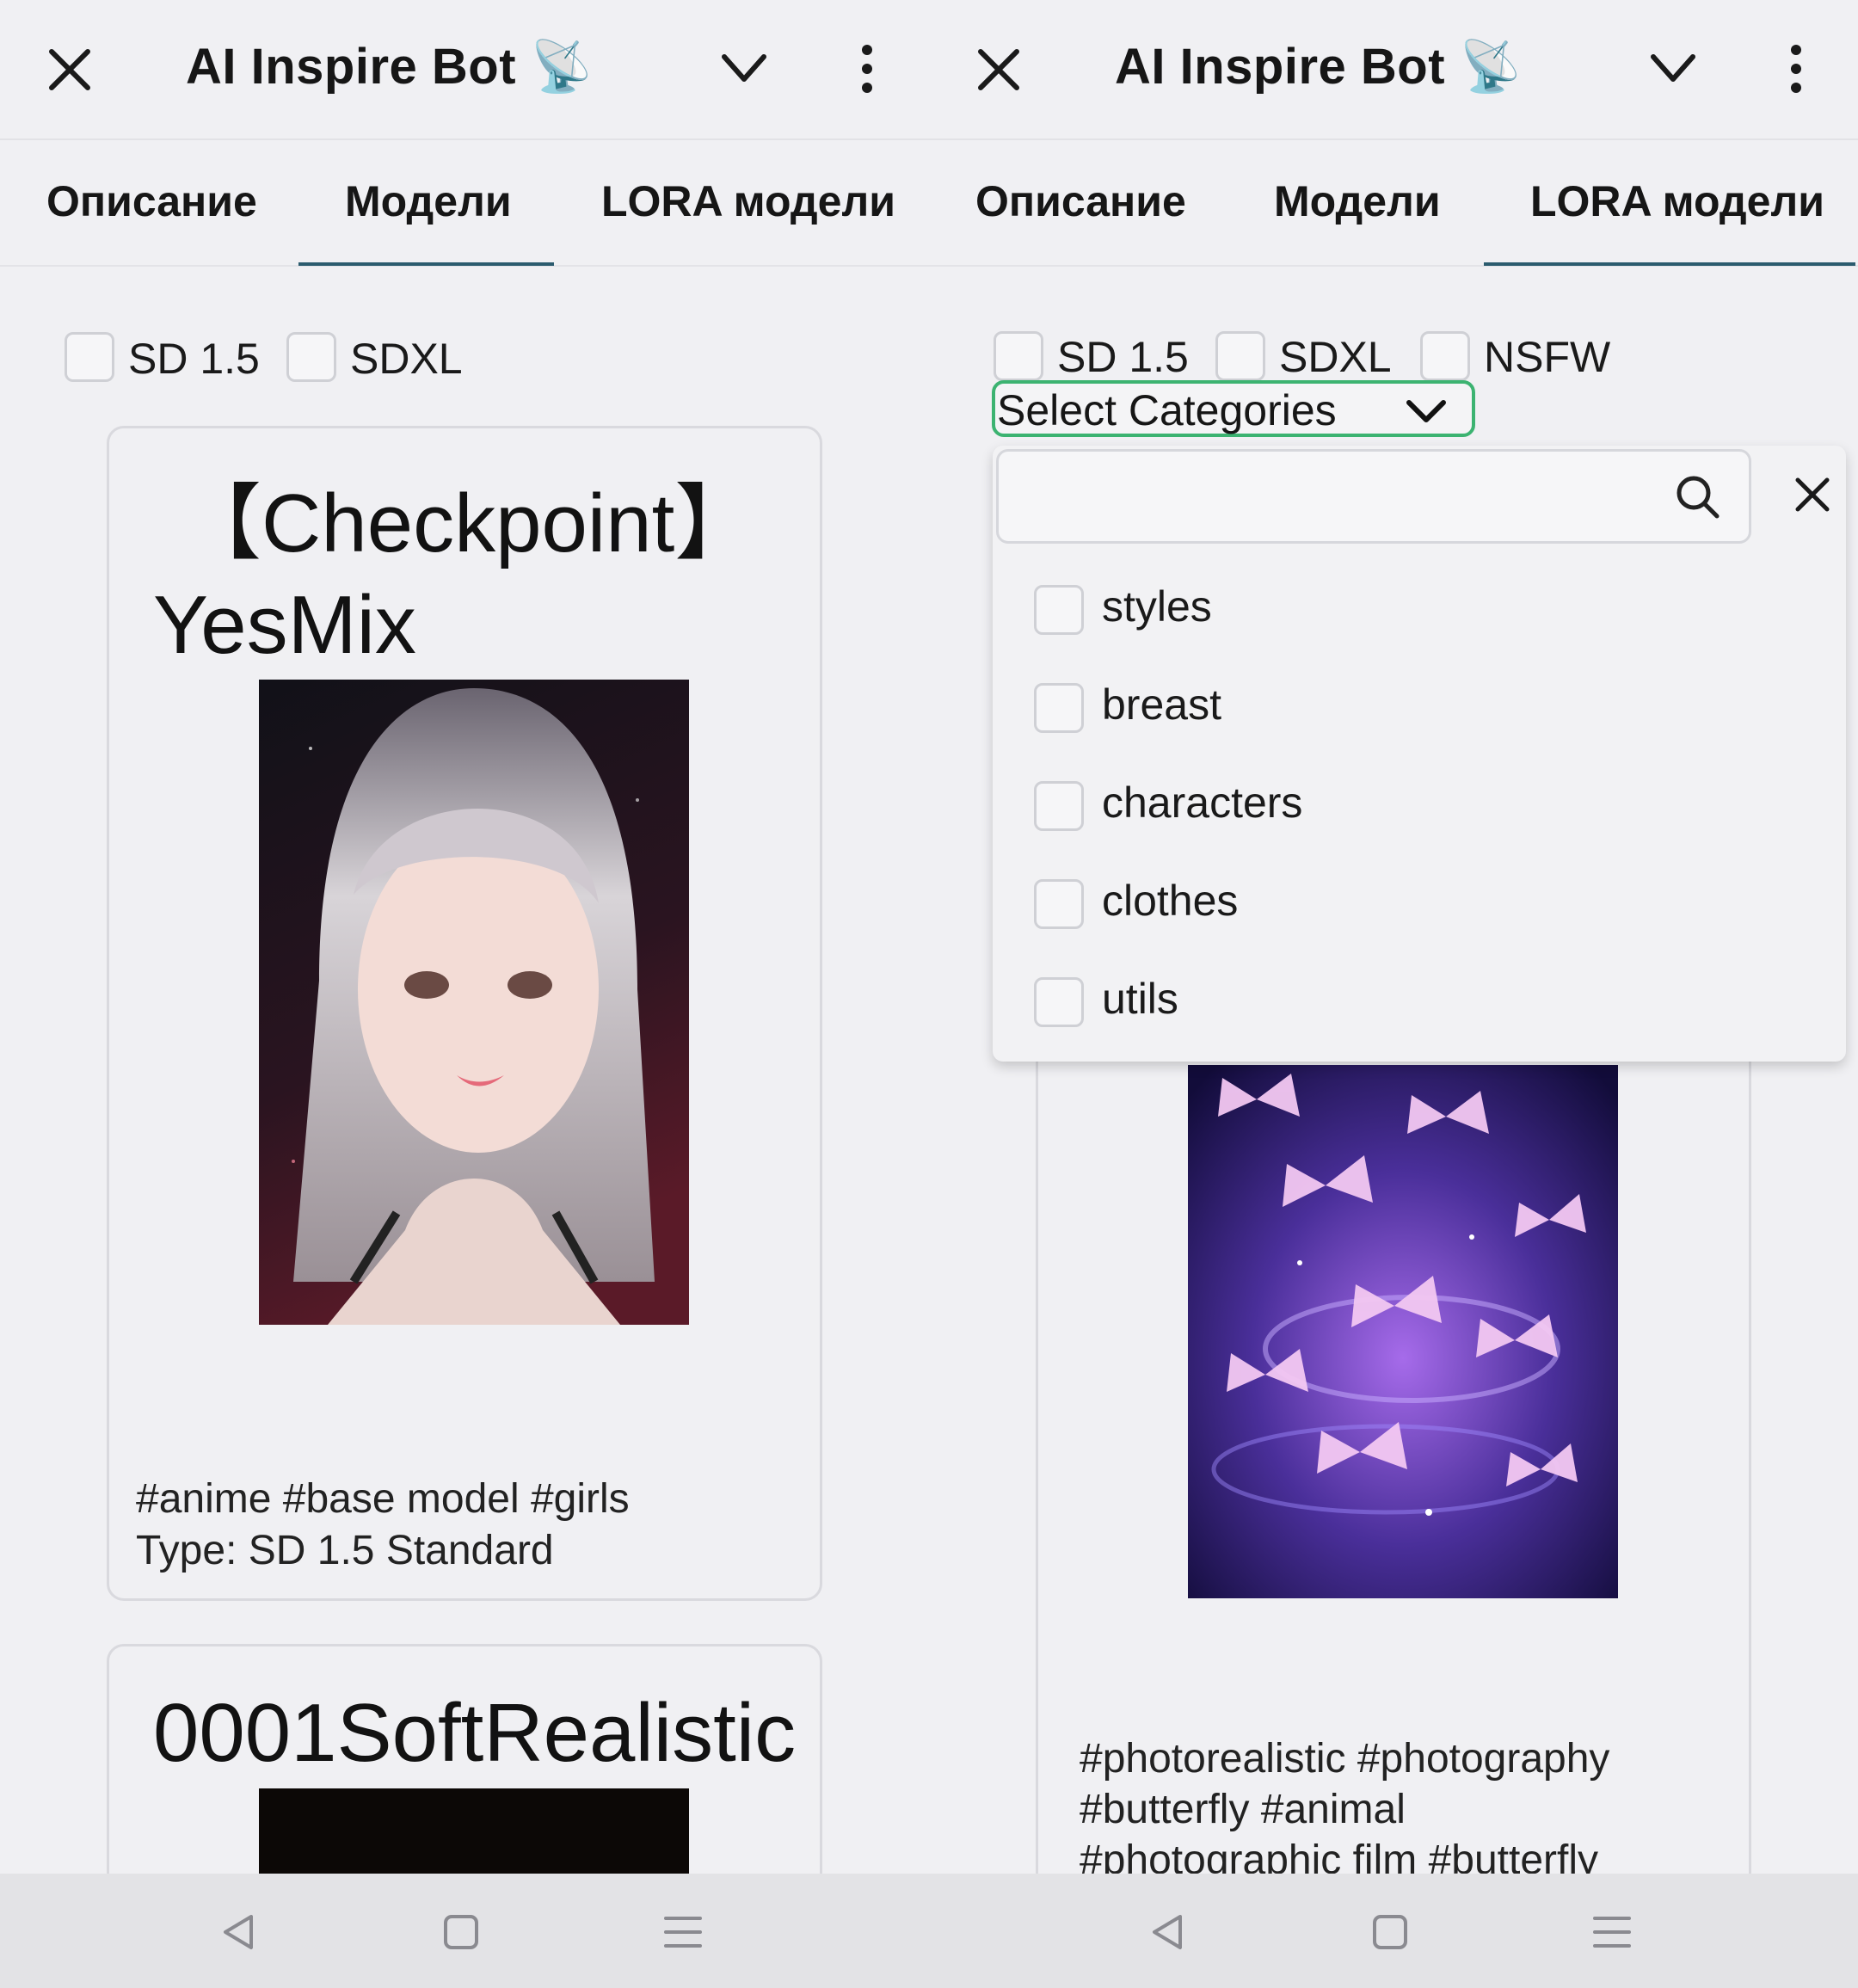 Image resolution: width=1858 pixels, height=1988 pixels. I want to click on search-icon, so click(1697, 496).